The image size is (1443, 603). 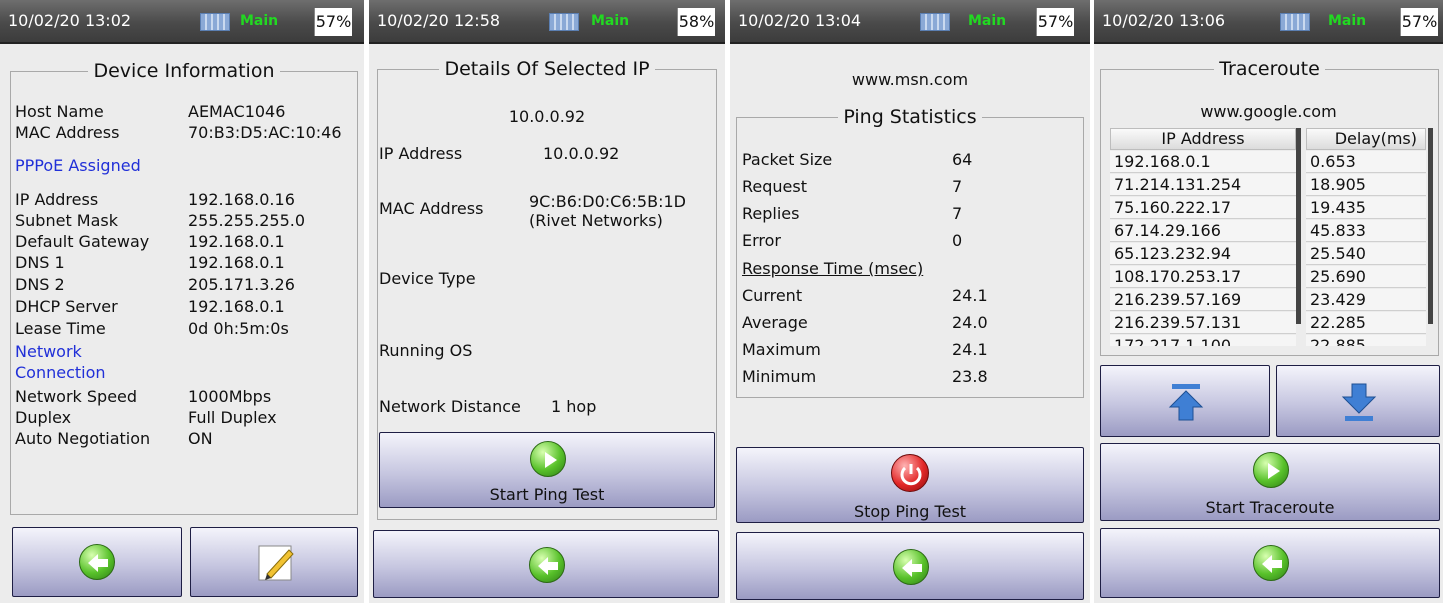 I want to click on label-auto-negotiation: Auto Negotiation, so click(x=83, y=438).